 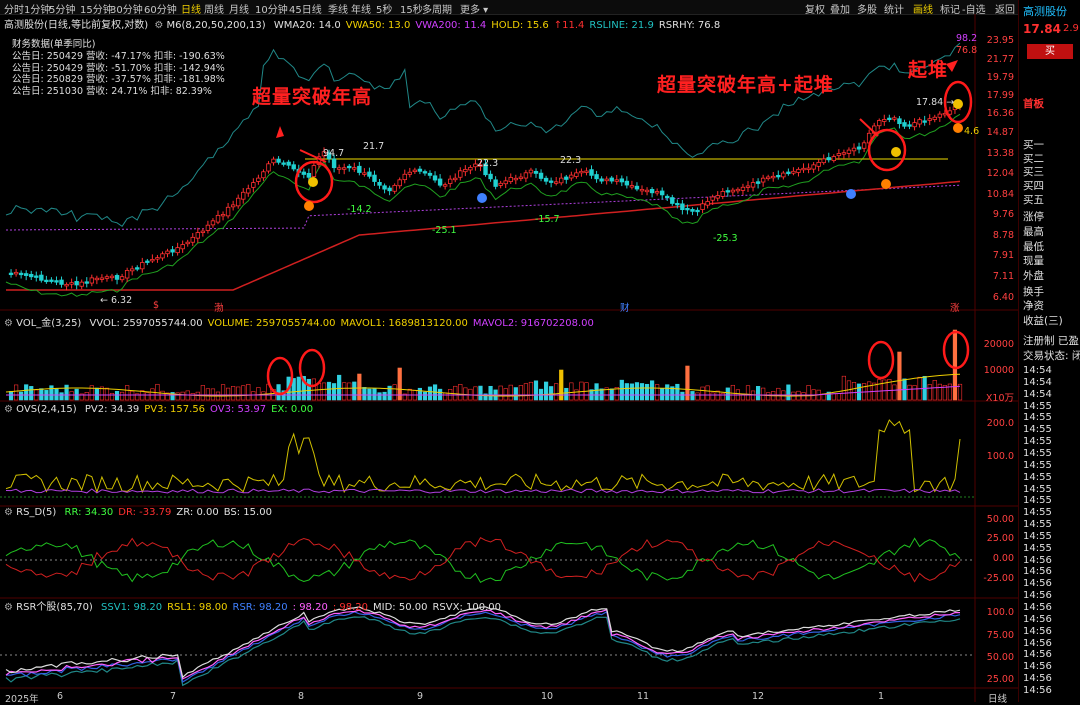 I want to click on vol-title: VOL_金(3,25), so click(x=48, y=323).